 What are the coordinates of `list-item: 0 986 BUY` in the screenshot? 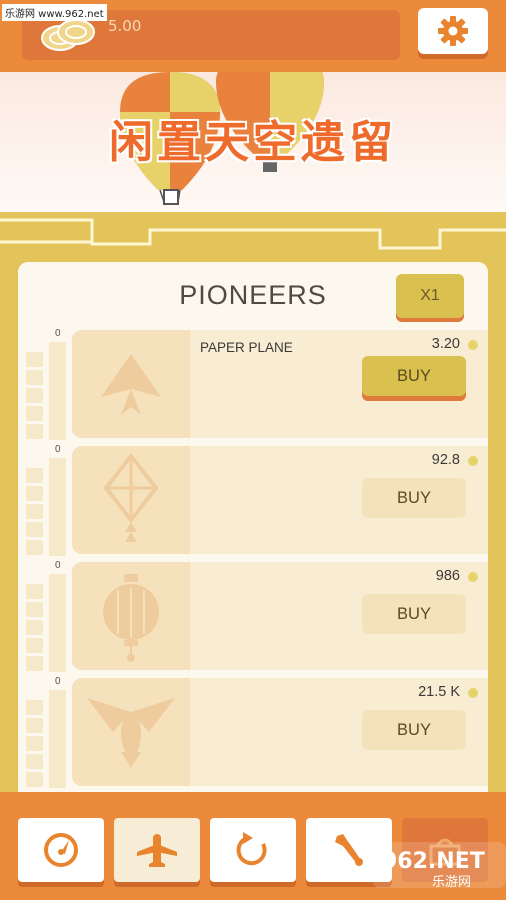 It's located at (253, 616).